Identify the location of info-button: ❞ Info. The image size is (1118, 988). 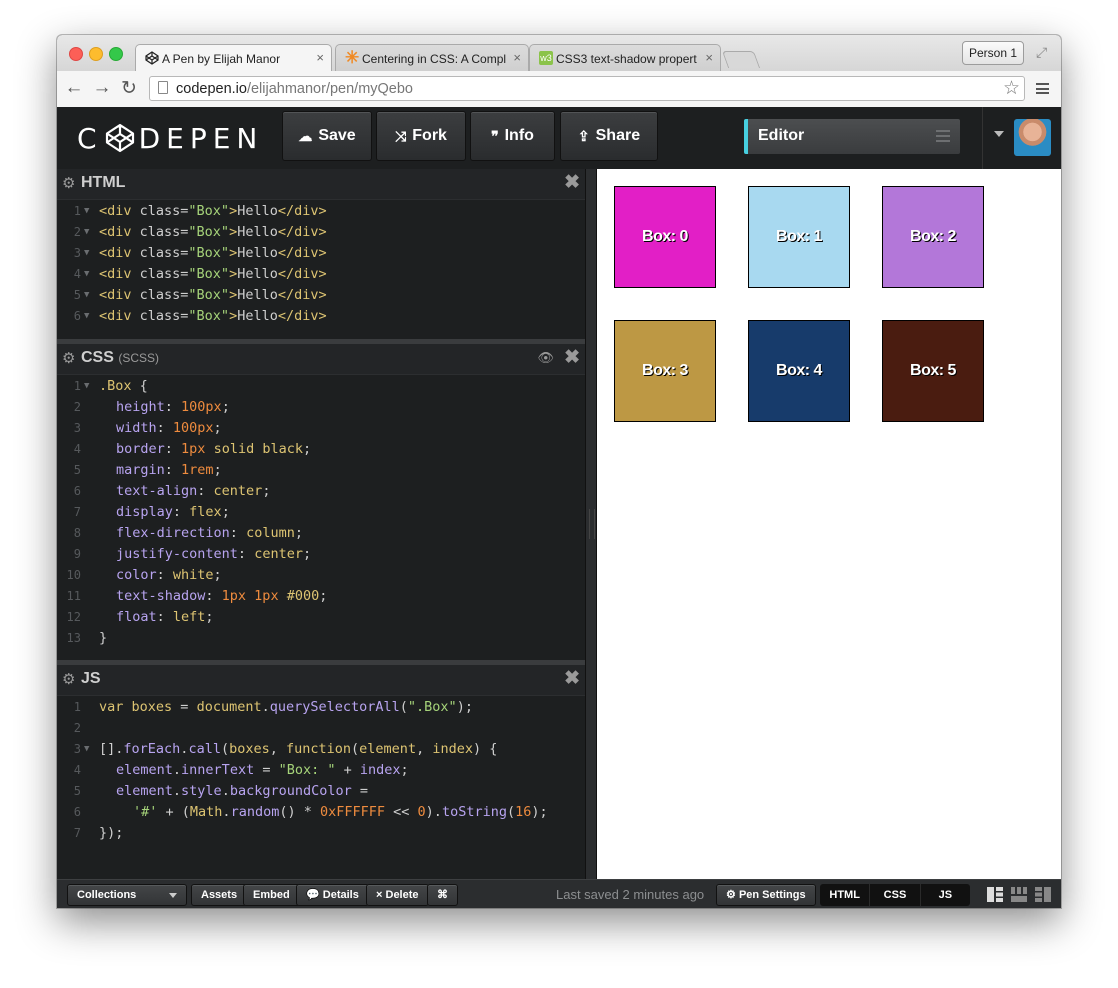
(512, 136).